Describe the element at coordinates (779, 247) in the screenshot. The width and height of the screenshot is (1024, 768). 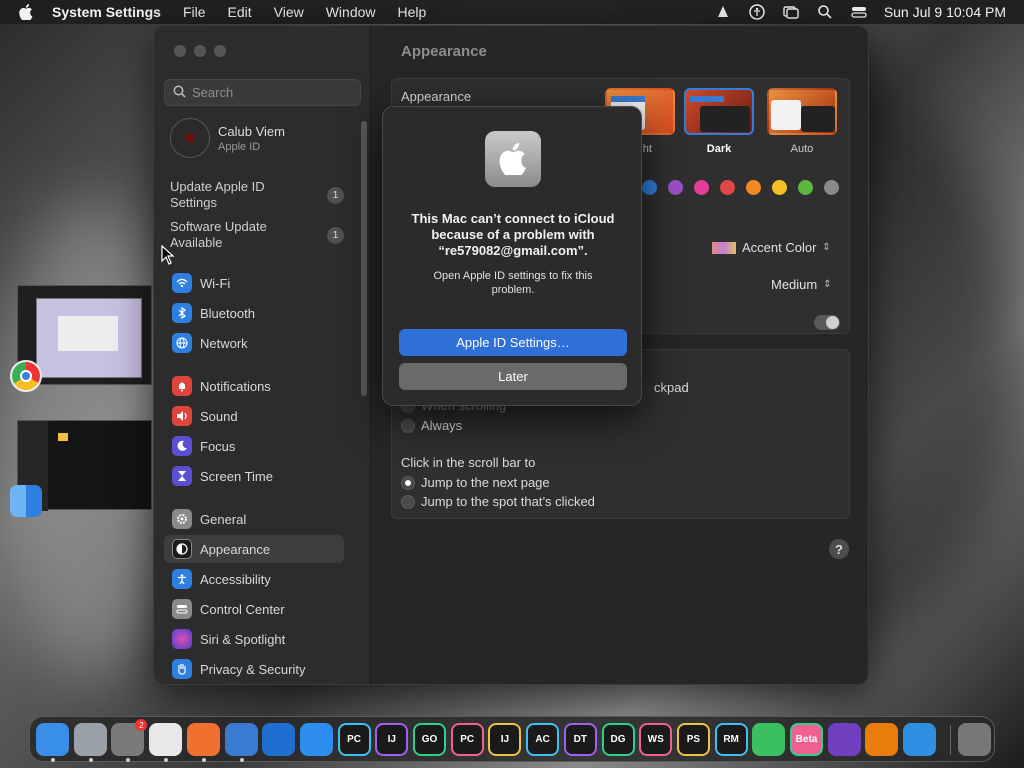
I see `highlight-color-value: Accent Color` at that location.